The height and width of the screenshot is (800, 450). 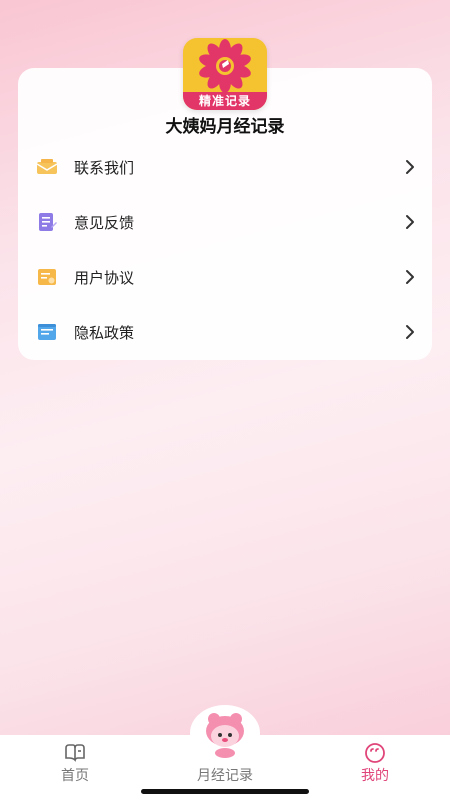 What do you see at coordinates (104, 277) in the screenshot?
I see `menu-item-label: 用户协议` at bounding box center [104, 277].